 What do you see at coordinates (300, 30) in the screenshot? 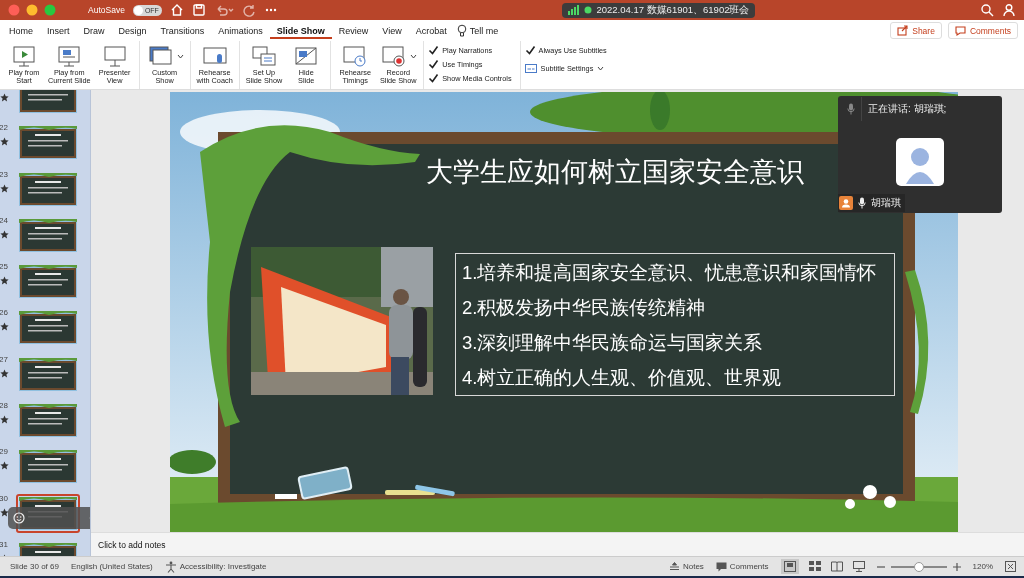
I see `ribbon-tab: Slide Show` at bounding box center [300, 30].